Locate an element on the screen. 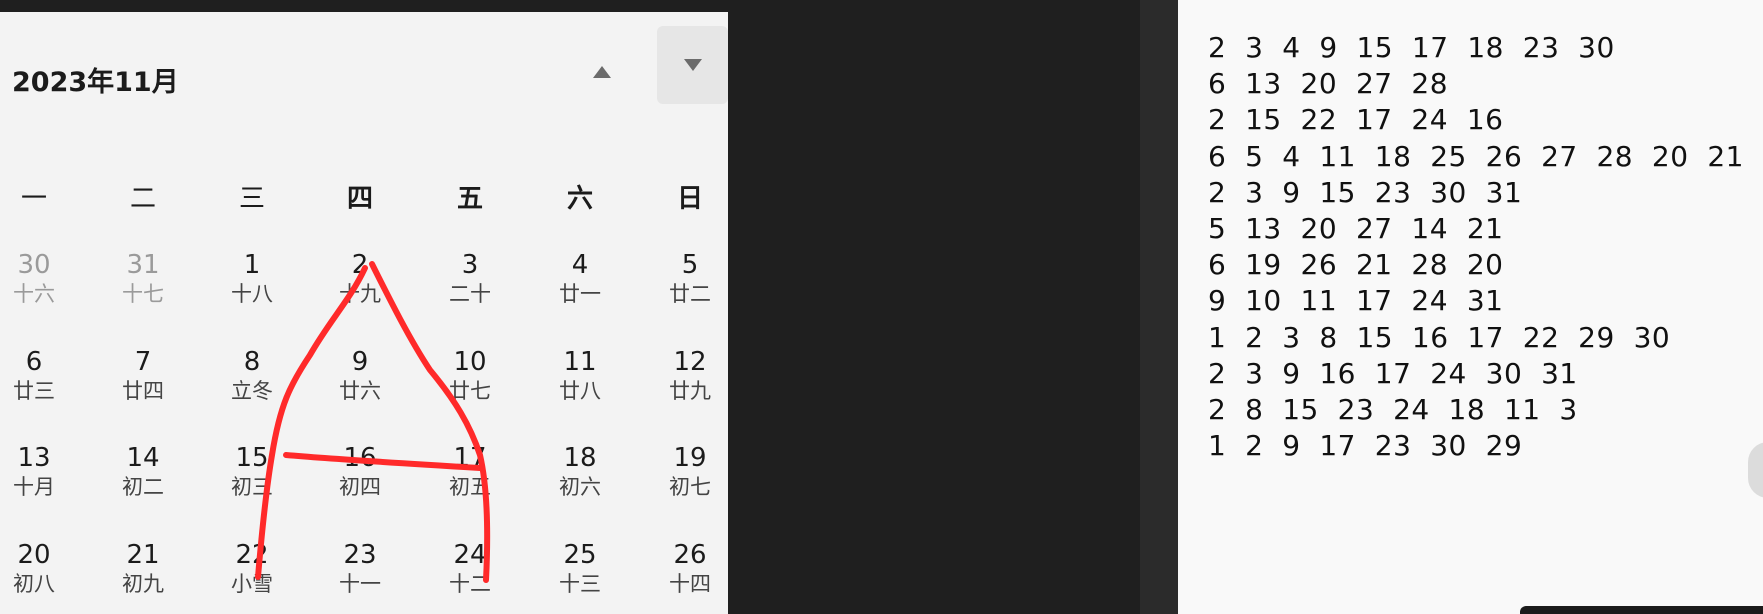 The image size is (1763, 614). calendar-day-cell: 25 十三 is located at coordinates (580, 569).